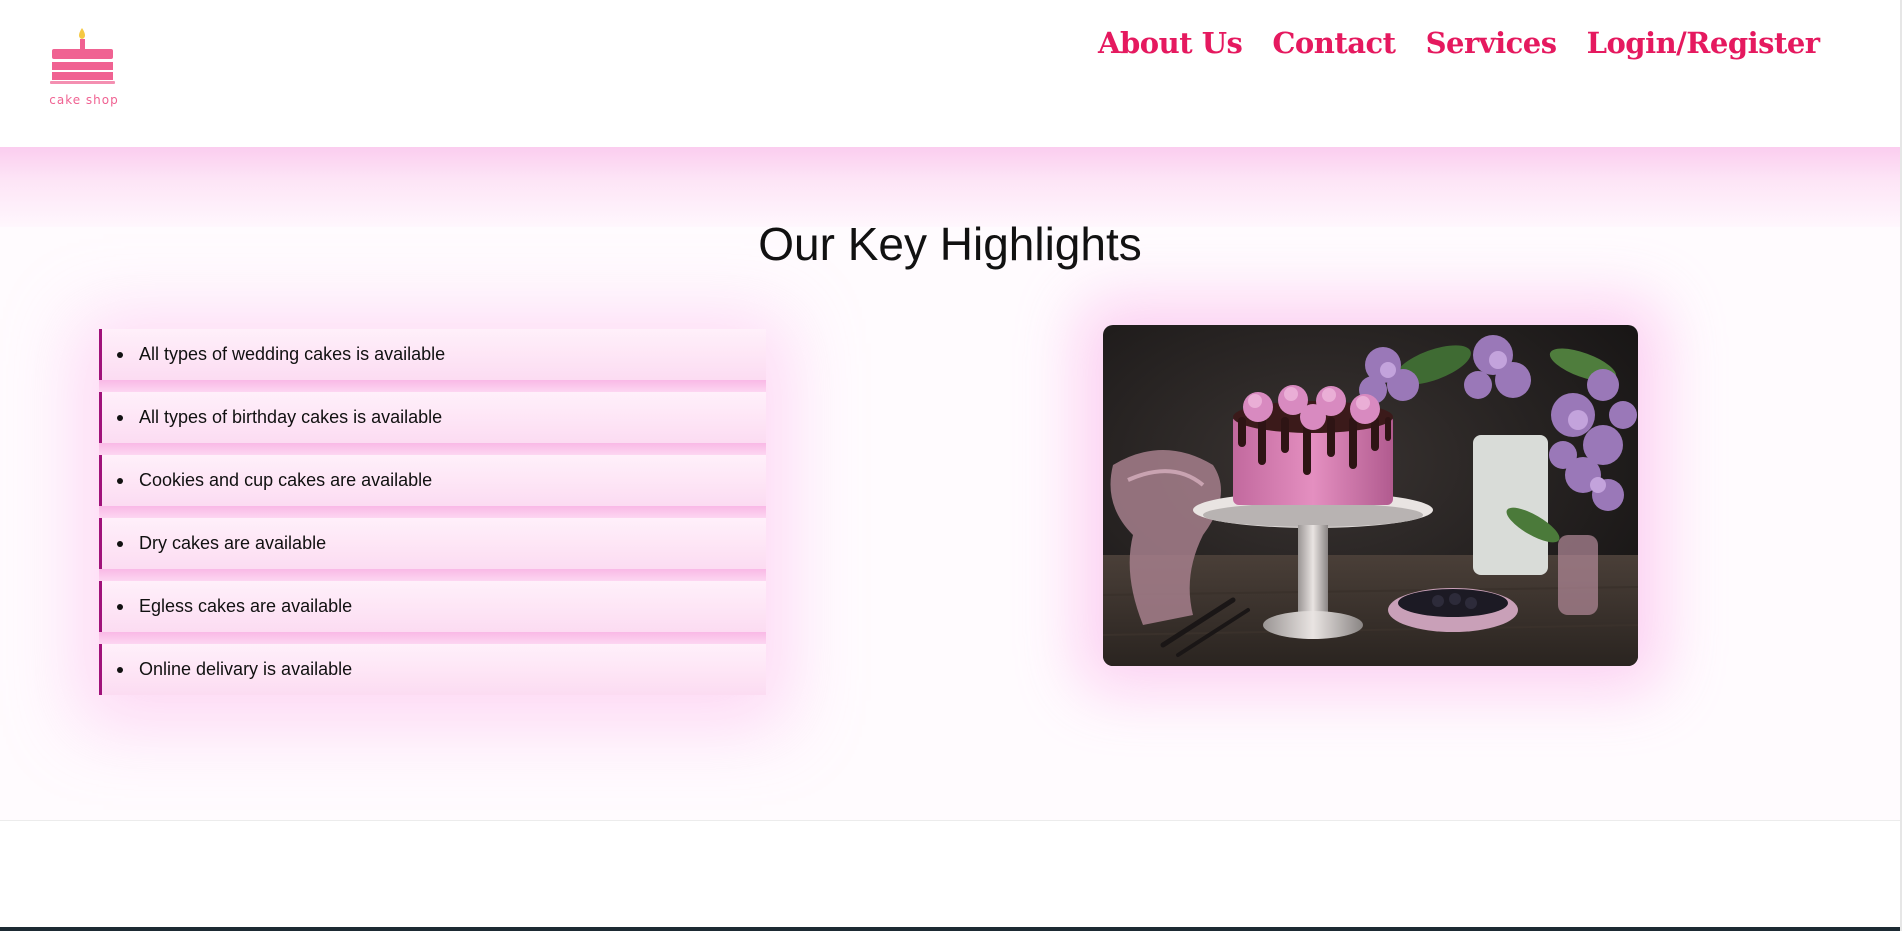  I want to click on cake-icon, so click(82, 56).